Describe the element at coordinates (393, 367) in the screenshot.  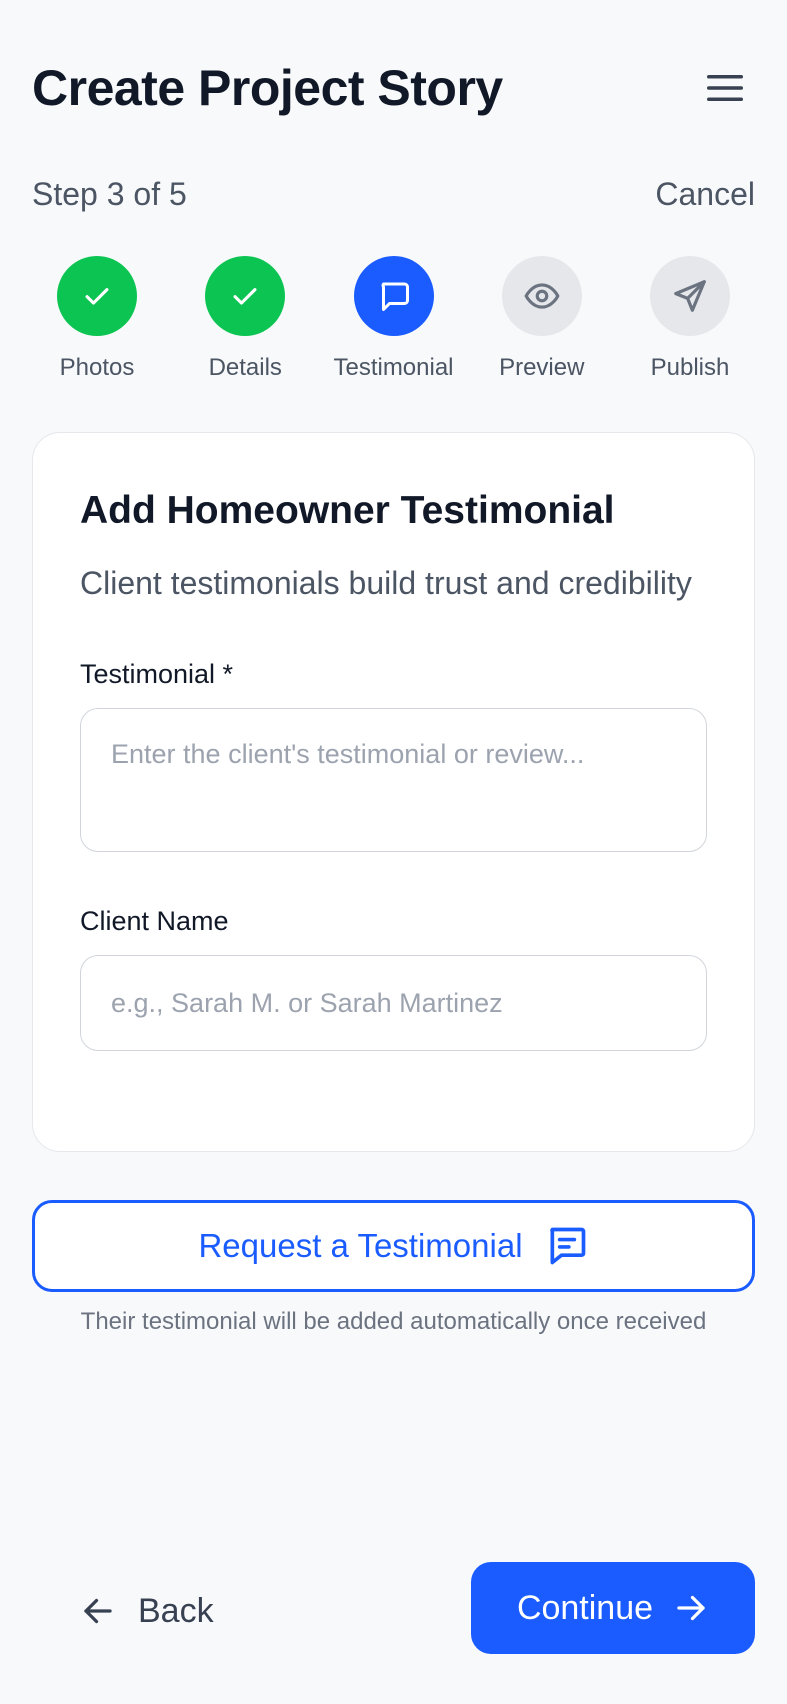
I see `step-label: Testimonial` at that location.